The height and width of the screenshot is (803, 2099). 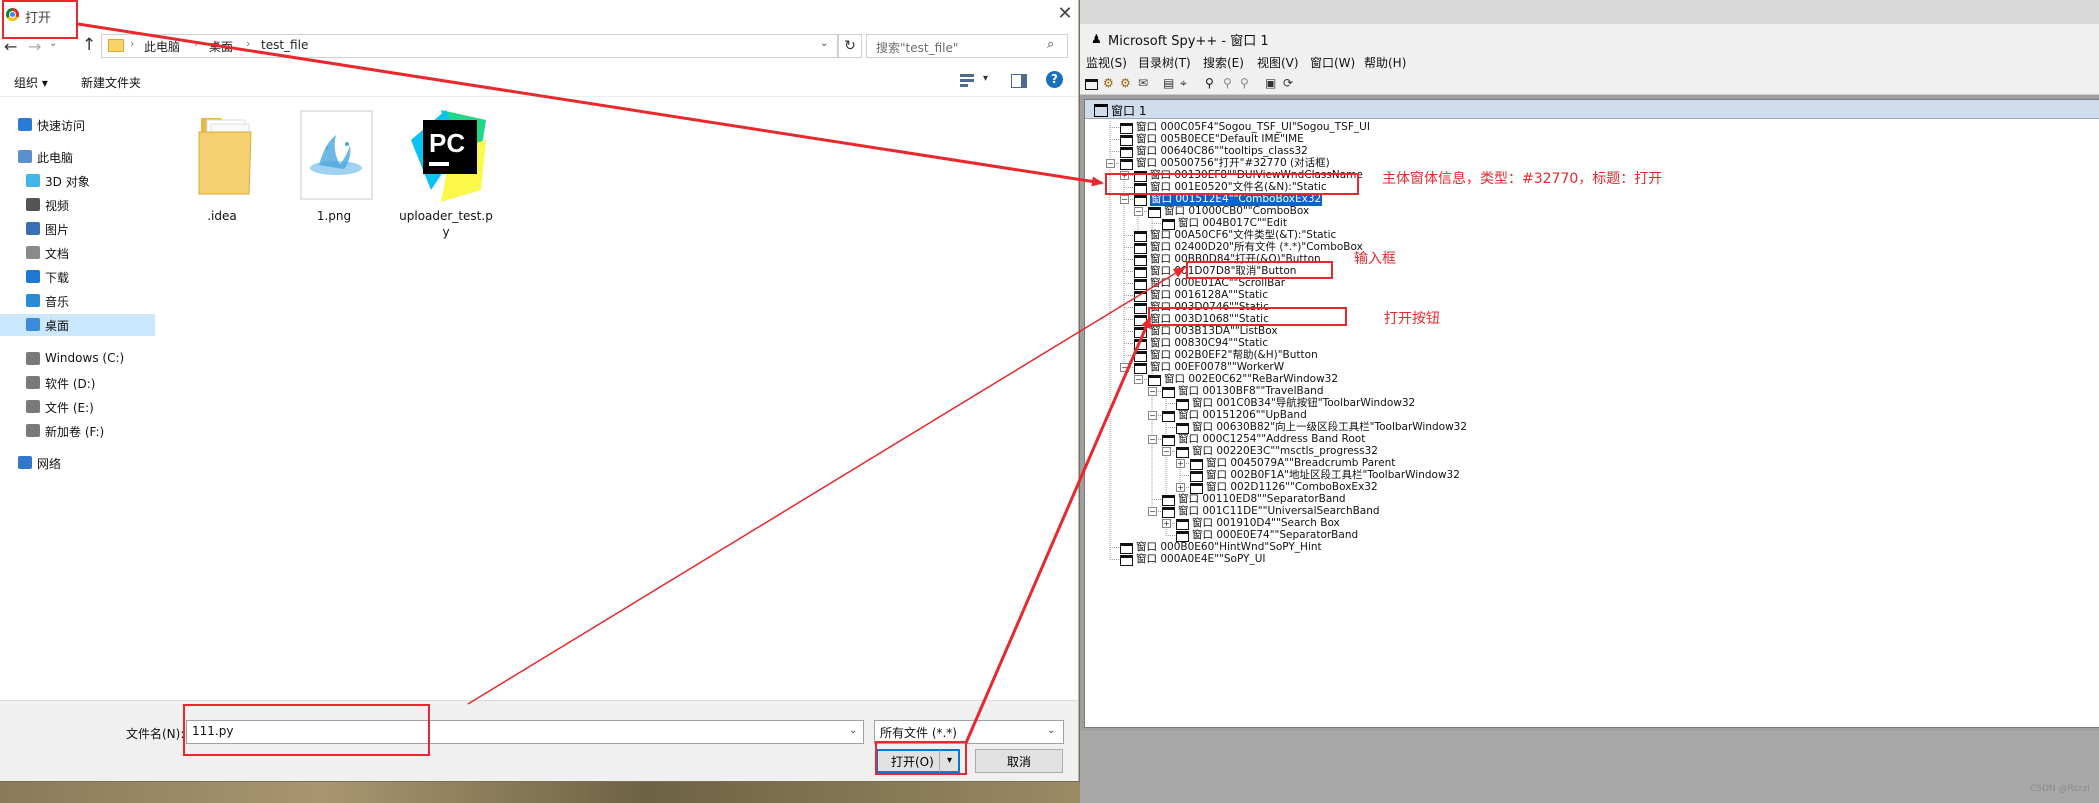 What do you see at coordinates (1589, 767) in the screenshot?
I see `mdi-background` at bounding box center [1589, 767].